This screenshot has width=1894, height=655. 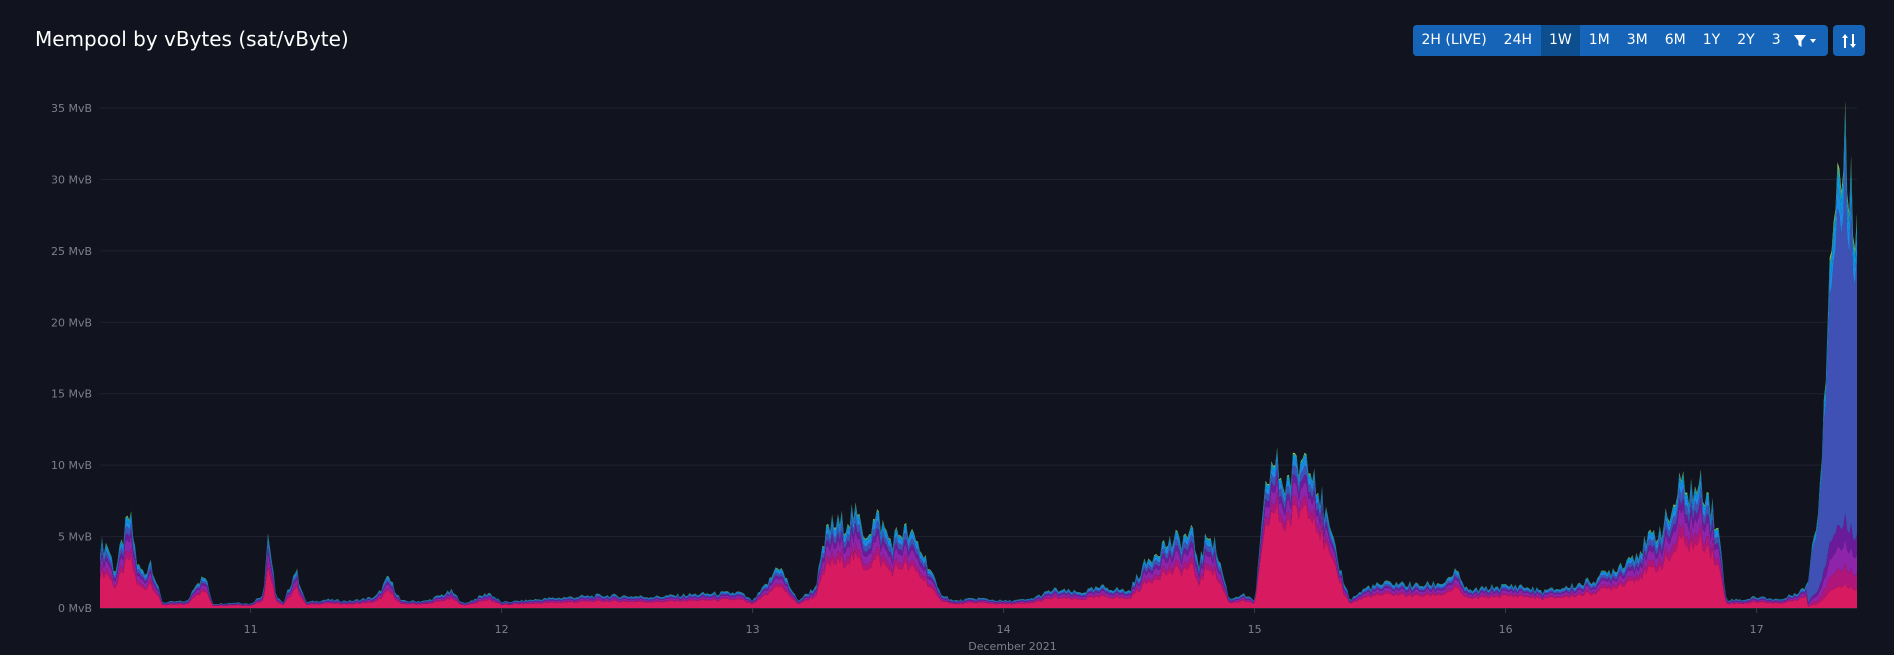 What do you see at coordinates (1255, 629) in the screenshot?
I see `x-tick-label: 15` at bounding box center [1255, 629].